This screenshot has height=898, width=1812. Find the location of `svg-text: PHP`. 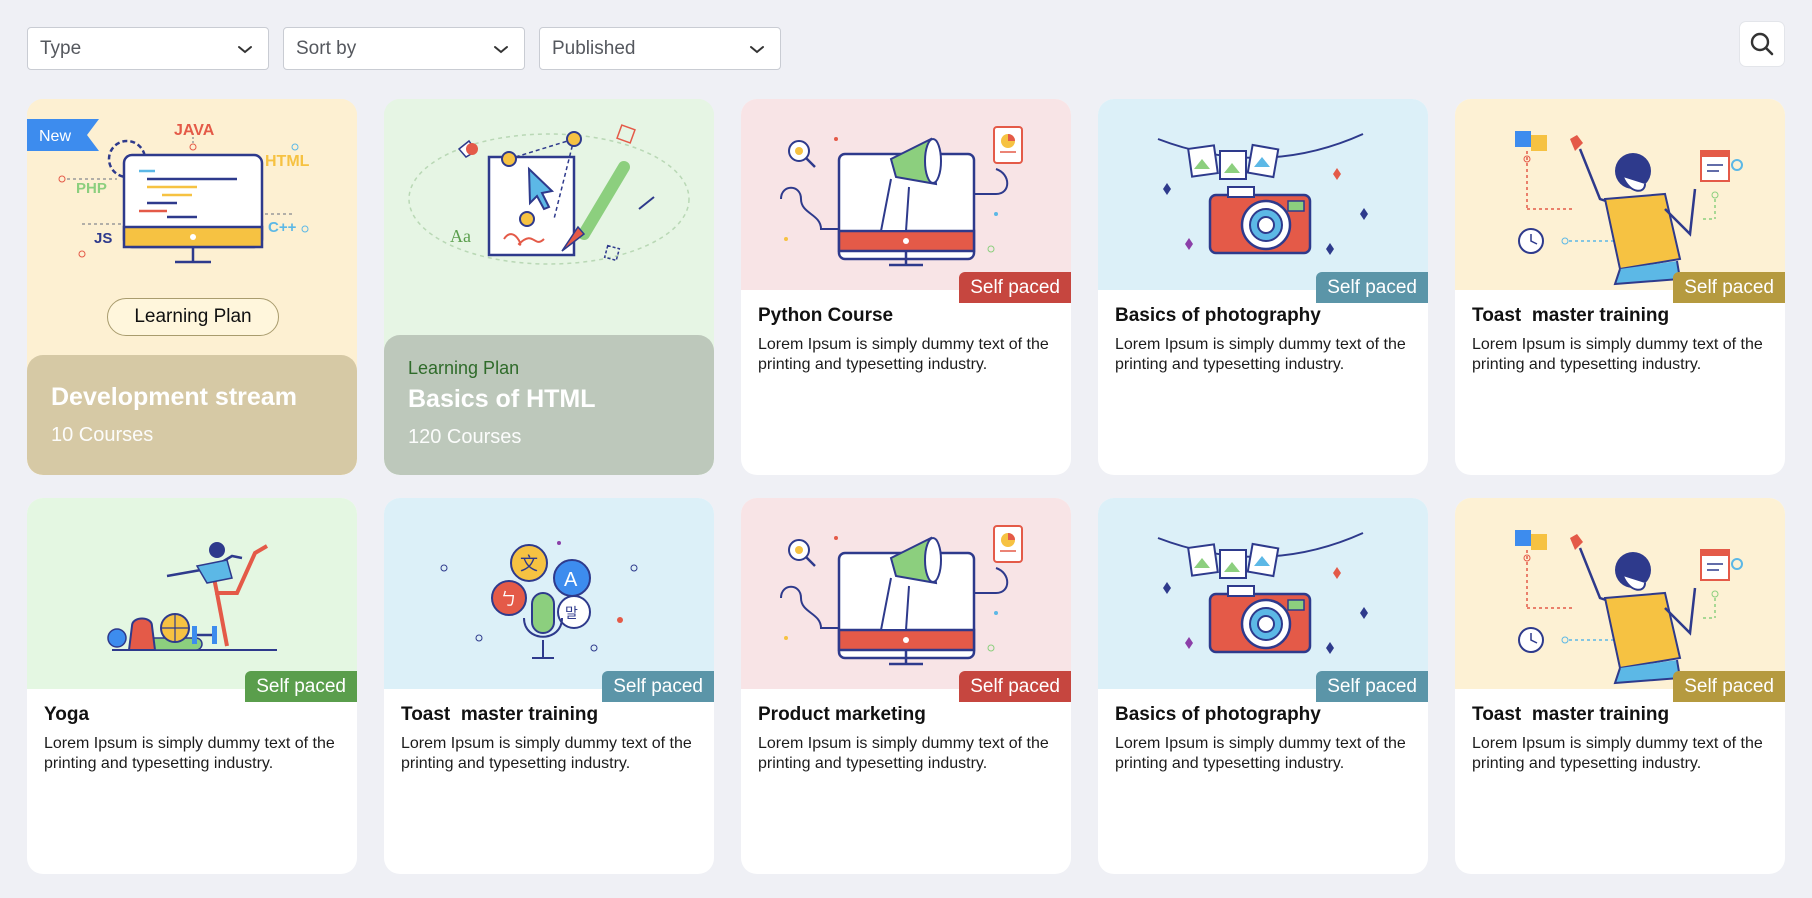

svg-text: PHP is located at coordinates (91, 188).